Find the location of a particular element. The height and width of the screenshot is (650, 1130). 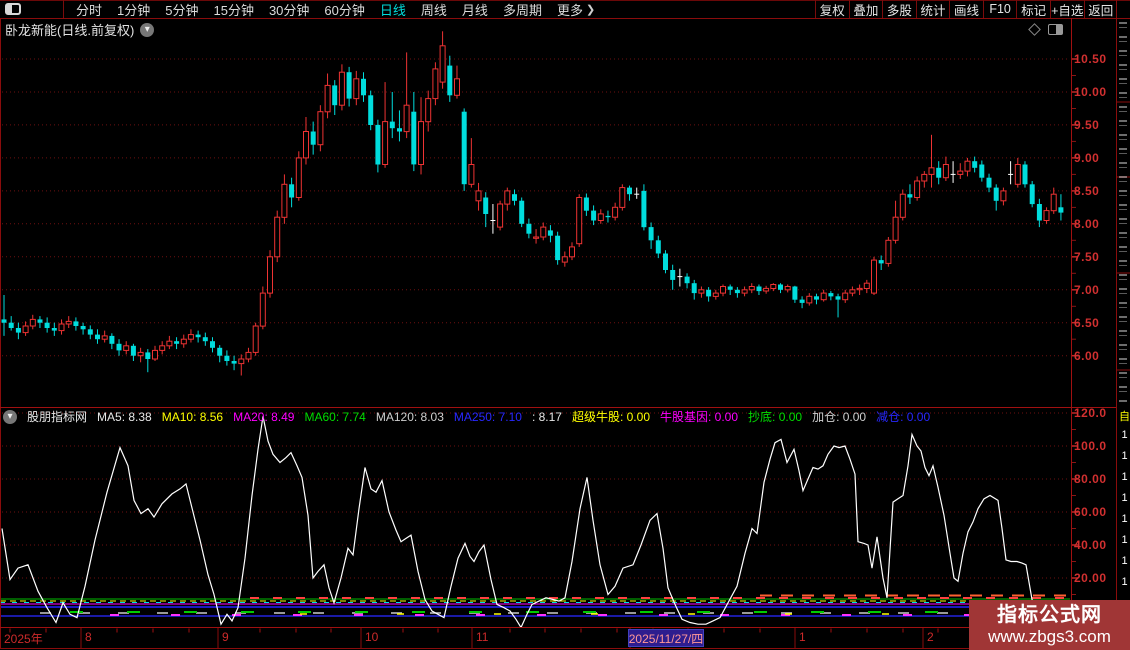

indicator-value: 牛股基因: 0.00 is located at coordinates (699, 417).